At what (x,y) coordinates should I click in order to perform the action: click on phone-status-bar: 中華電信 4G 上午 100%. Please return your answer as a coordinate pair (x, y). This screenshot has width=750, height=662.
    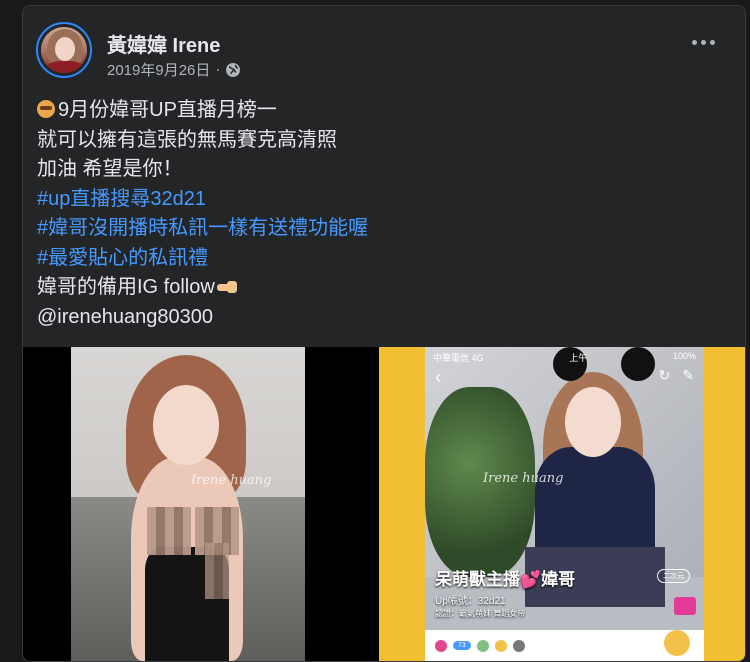
    Looking at the image, I should click on (564, 357).